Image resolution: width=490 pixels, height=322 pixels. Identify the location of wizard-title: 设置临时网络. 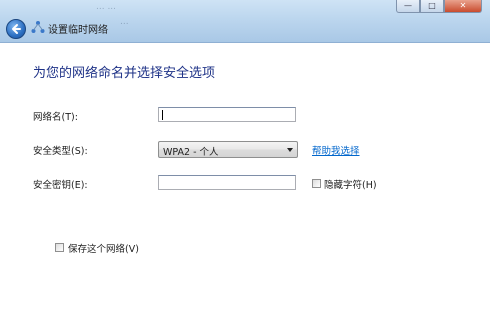
(78, 30).